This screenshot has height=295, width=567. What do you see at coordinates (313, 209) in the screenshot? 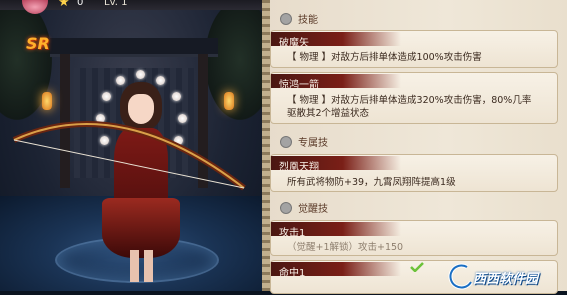
I see `section-title: 觉醒技` at bounding box center [313, 209].